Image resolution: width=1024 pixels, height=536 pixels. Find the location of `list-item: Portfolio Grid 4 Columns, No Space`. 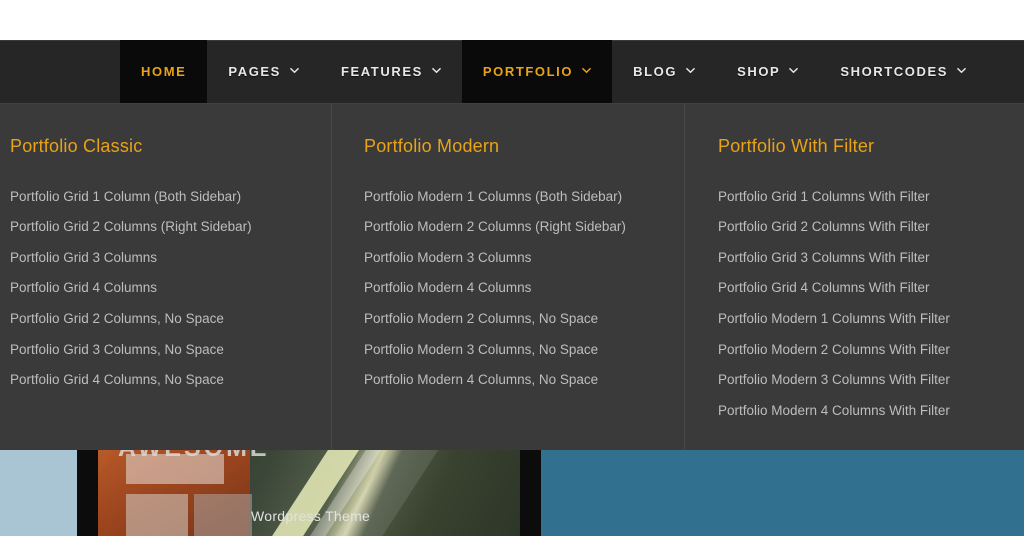

list-item: Portfolio Grid 4 Columns, No Space is located at coordinates (170, 380).